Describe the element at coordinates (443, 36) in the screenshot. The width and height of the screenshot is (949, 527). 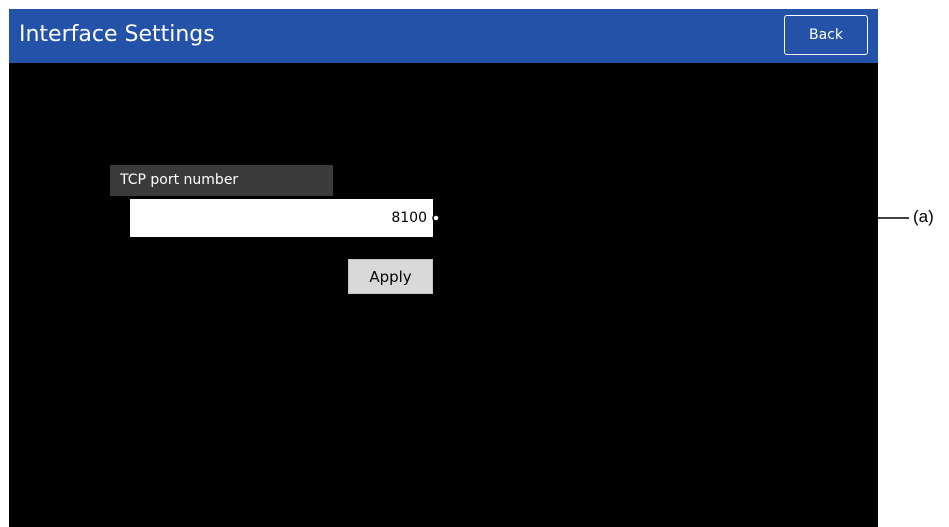
I see `title-bar: Interface Settings Back` at that location.